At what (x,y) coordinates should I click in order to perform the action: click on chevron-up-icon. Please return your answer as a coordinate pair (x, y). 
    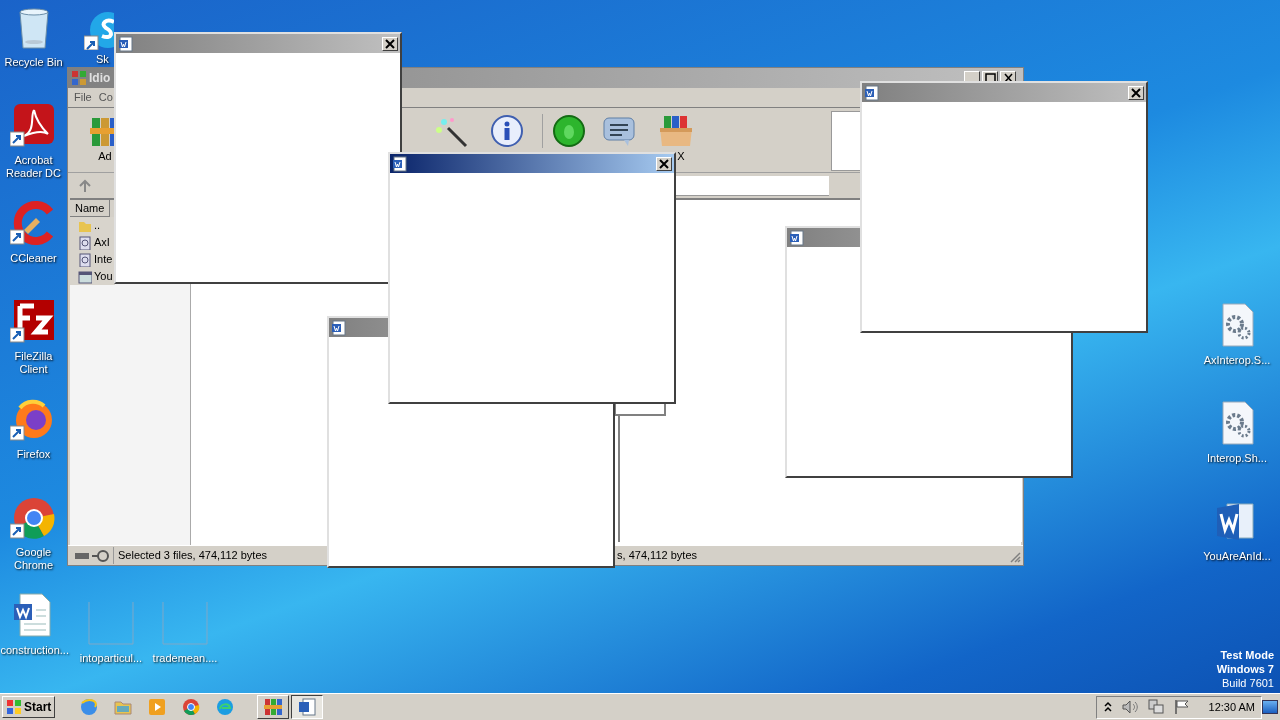
    Looking at the image, I should click on (1107, 707).